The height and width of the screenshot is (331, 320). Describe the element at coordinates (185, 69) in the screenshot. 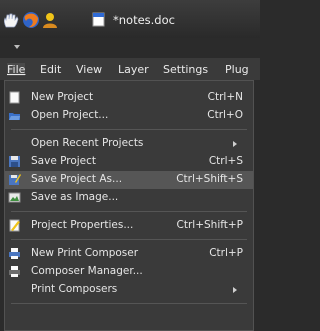

I see `menu-settings: Settings` at that location.